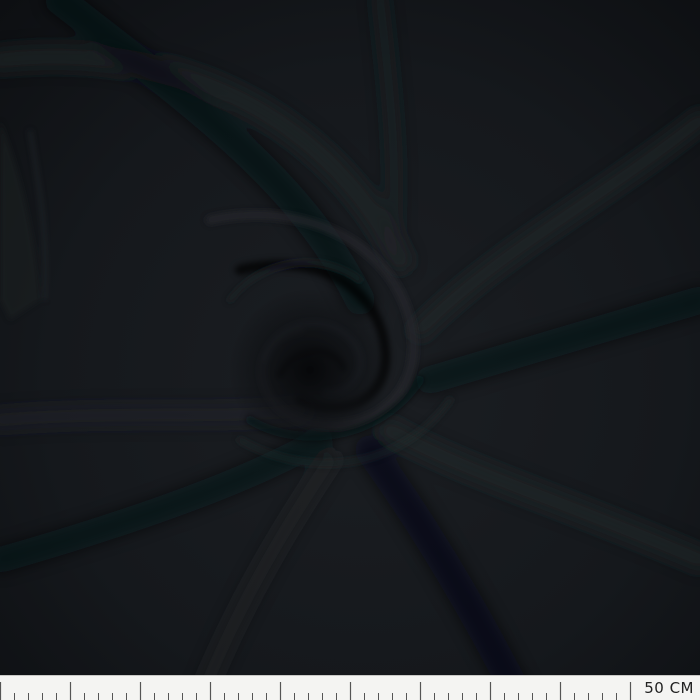  Describe the element at coordinates (666, 688) in the screenshot. I see `ruler-label: 50 CM` at that location.